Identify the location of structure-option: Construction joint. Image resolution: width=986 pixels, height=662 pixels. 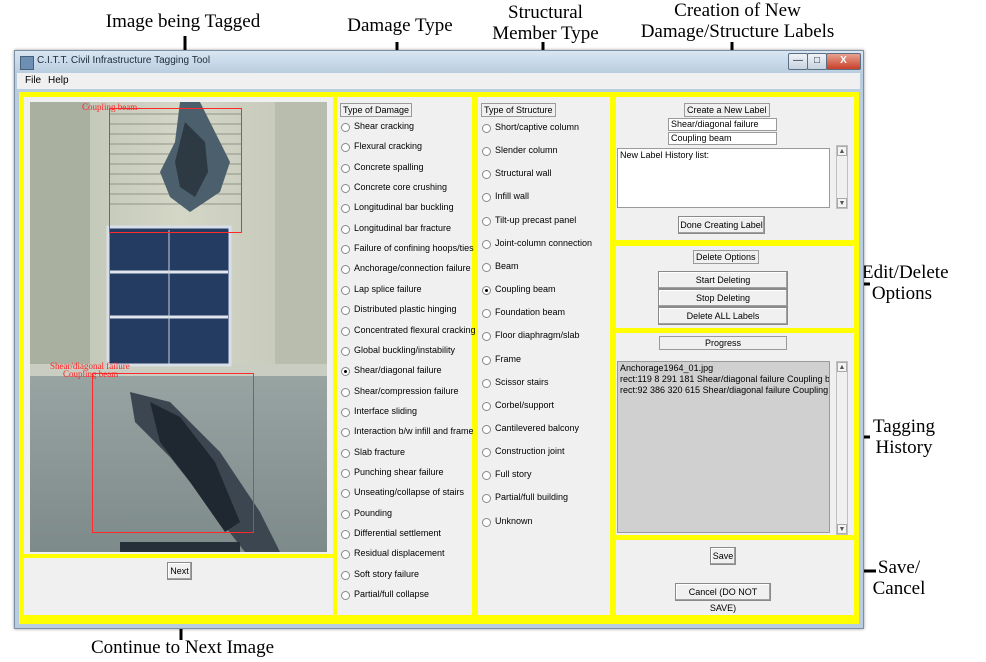
(544, 453).